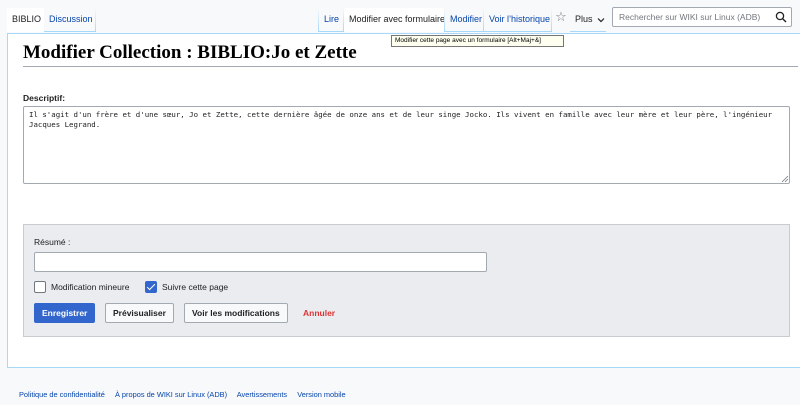  What do you see at coordinates (394, 20) in the screenshot?
I see `tab-edit-with-form: Modifier avec formulaire` at bounding box center [394, 20].